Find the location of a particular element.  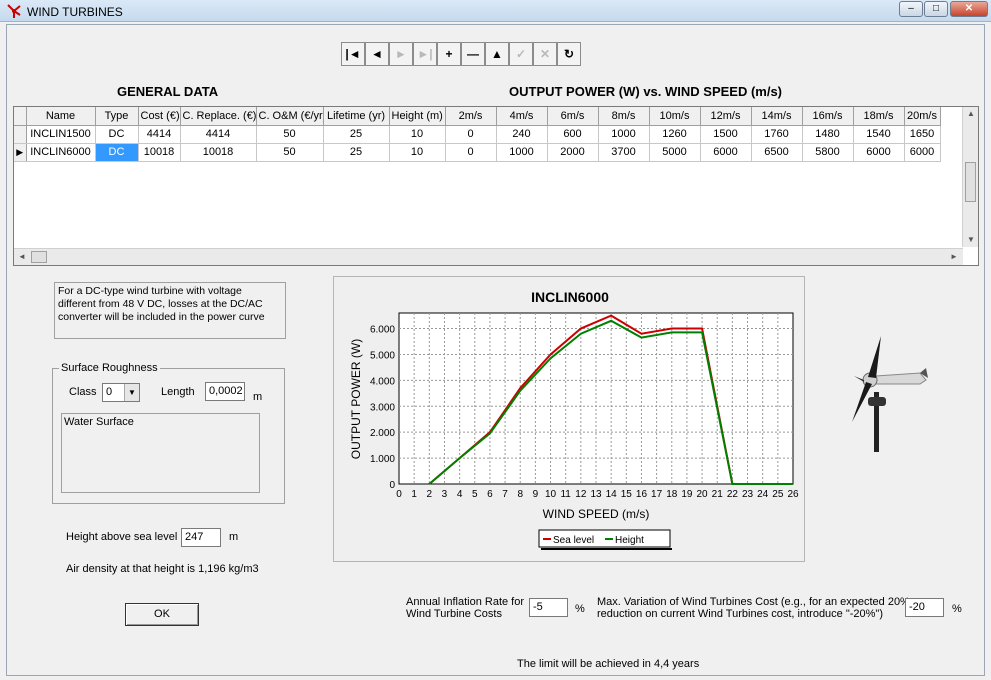

delete-record-button: — is located at coordinates (473, 54).